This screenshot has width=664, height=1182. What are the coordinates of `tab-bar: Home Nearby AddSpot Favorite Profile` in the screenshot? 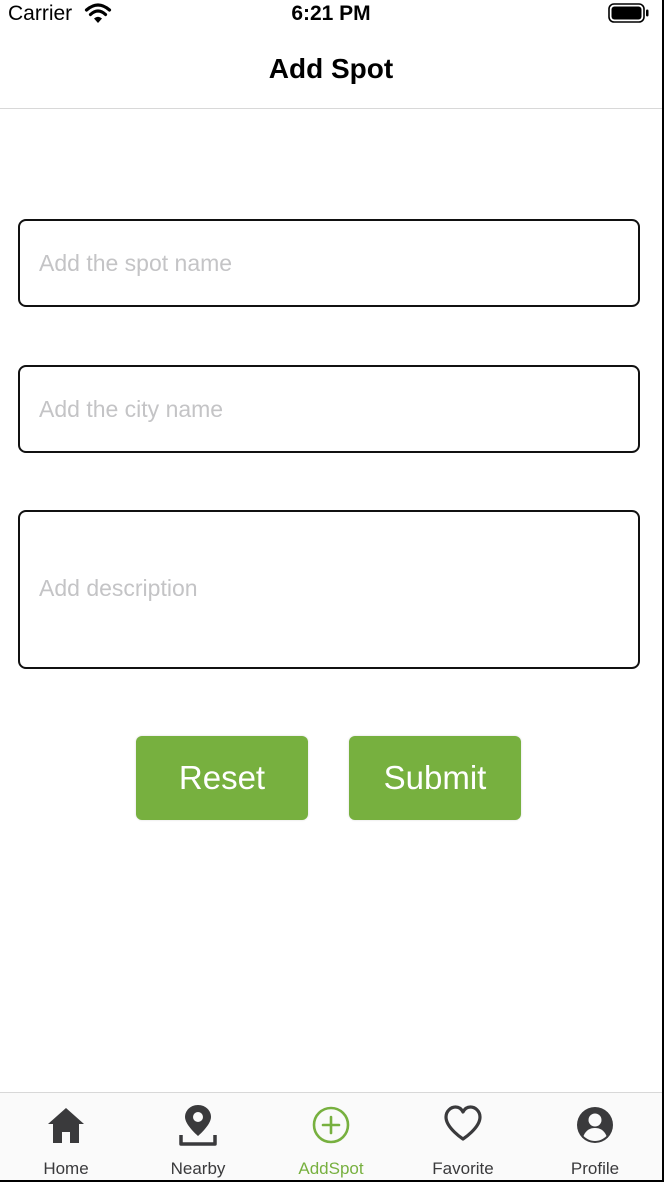 It's located at (331, 1136).